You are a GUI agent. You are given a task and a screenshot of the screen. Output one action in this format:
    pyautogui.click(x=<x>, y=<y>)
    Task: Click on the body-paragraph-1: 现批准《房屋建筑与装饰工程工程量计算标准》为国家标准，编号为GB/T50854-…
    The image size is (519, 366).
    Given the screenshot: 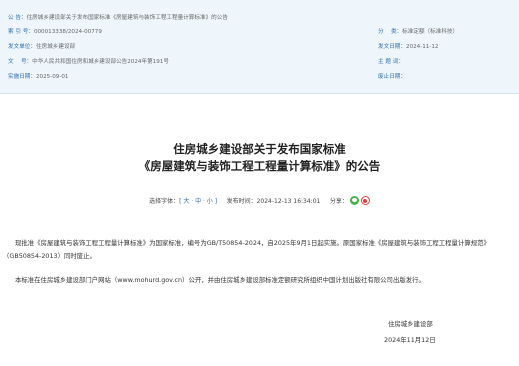 What is the action you would take?
    pyautogui.click(x=246, y=249)
    